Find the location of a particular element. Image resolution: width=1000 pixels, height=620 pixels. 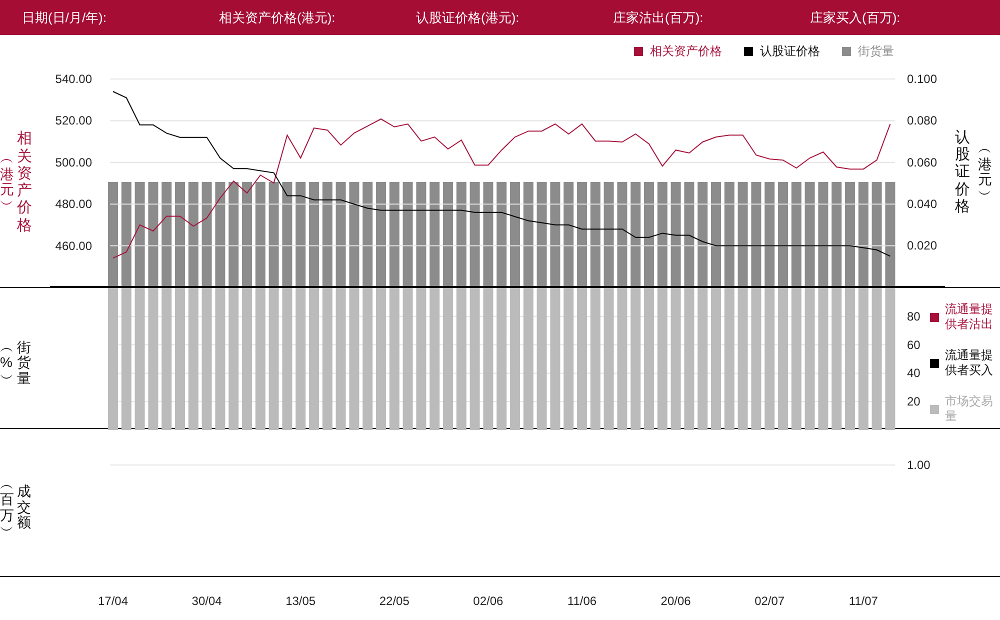

tick-label: 60 is located at coordinates (913, 345).